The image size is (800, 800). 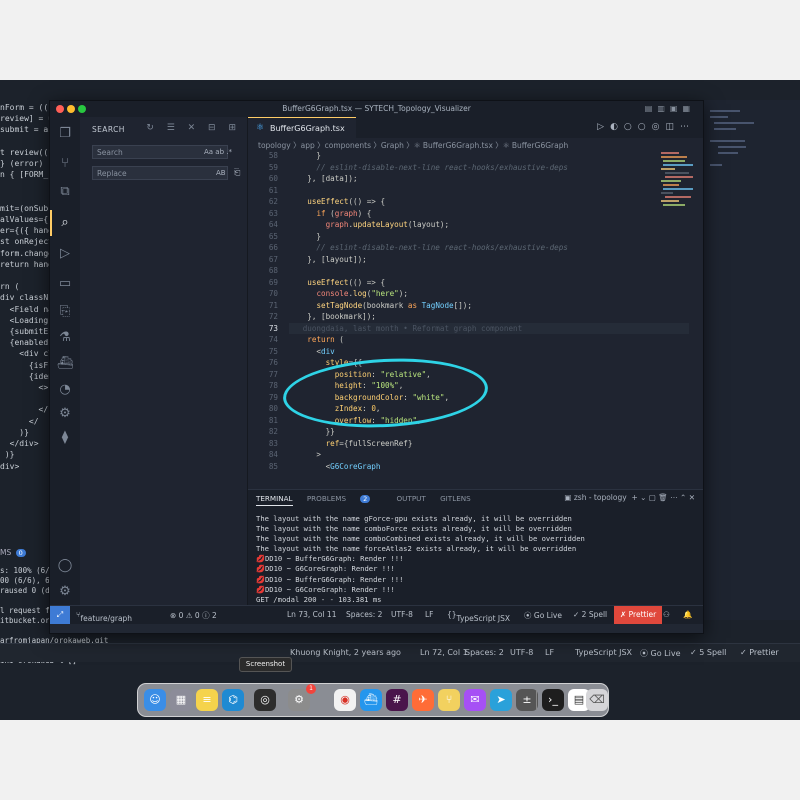 I want to click on language-mode: {} TypeScript JSX, so click(x=478, y=616).